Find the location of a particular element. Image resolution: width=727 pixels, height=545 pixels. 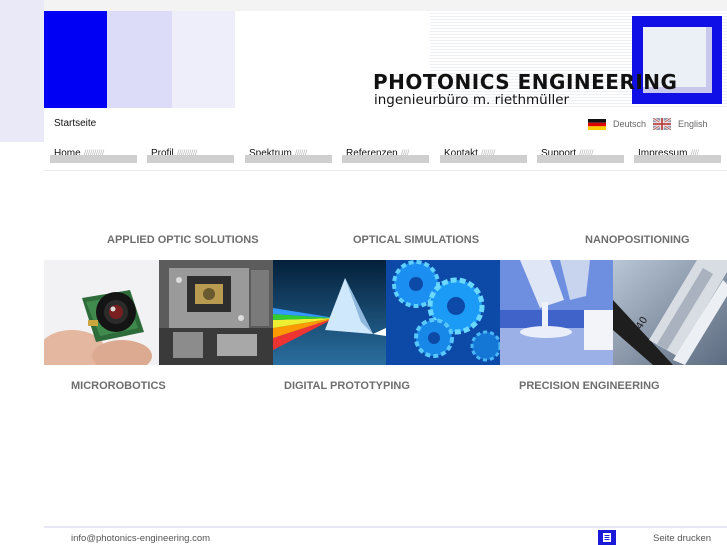

nav-item-kontakt: Kontakt/////// is located at coordinates (483, 154).